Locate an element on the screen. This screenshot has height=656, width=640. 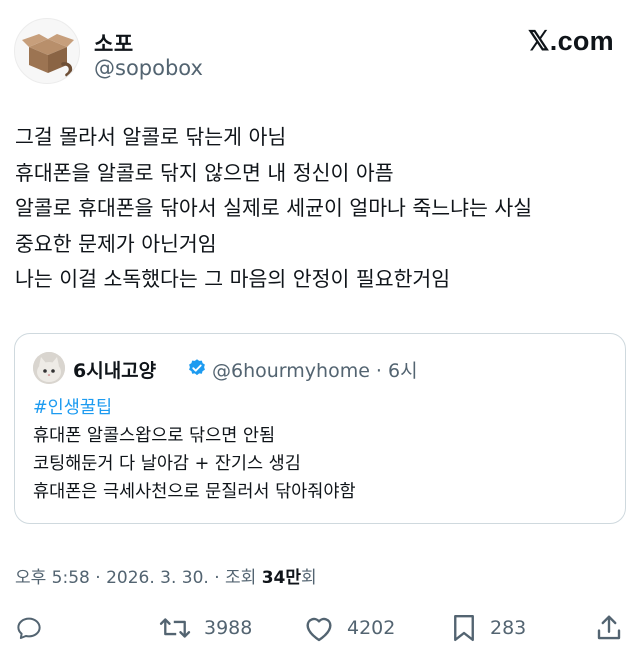
view-count-suffix: 회 is located at coordinates (309, 578).